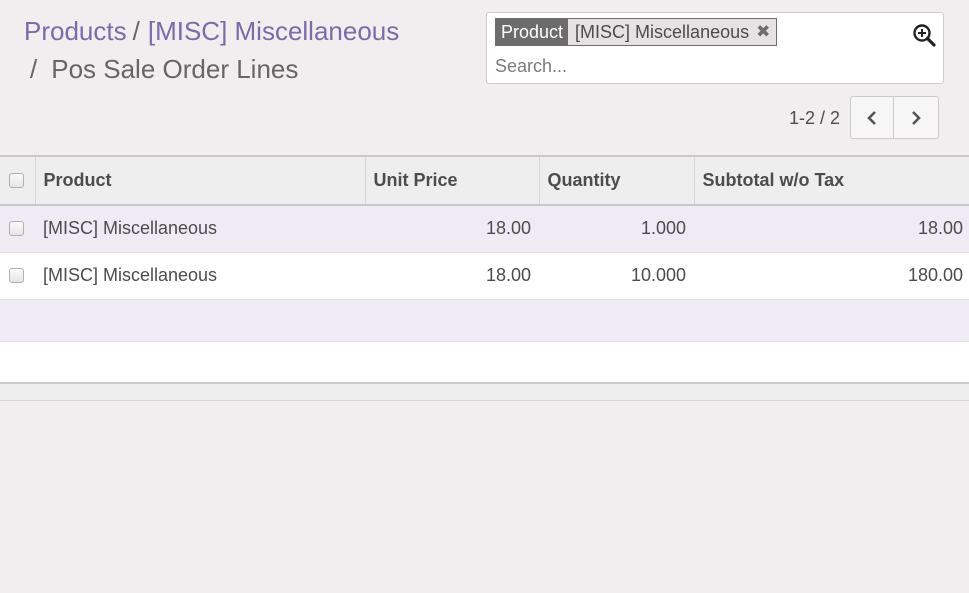 This screenshot has height=593, width=969. I want to click on chevron-left-icon, so click(871, 117).